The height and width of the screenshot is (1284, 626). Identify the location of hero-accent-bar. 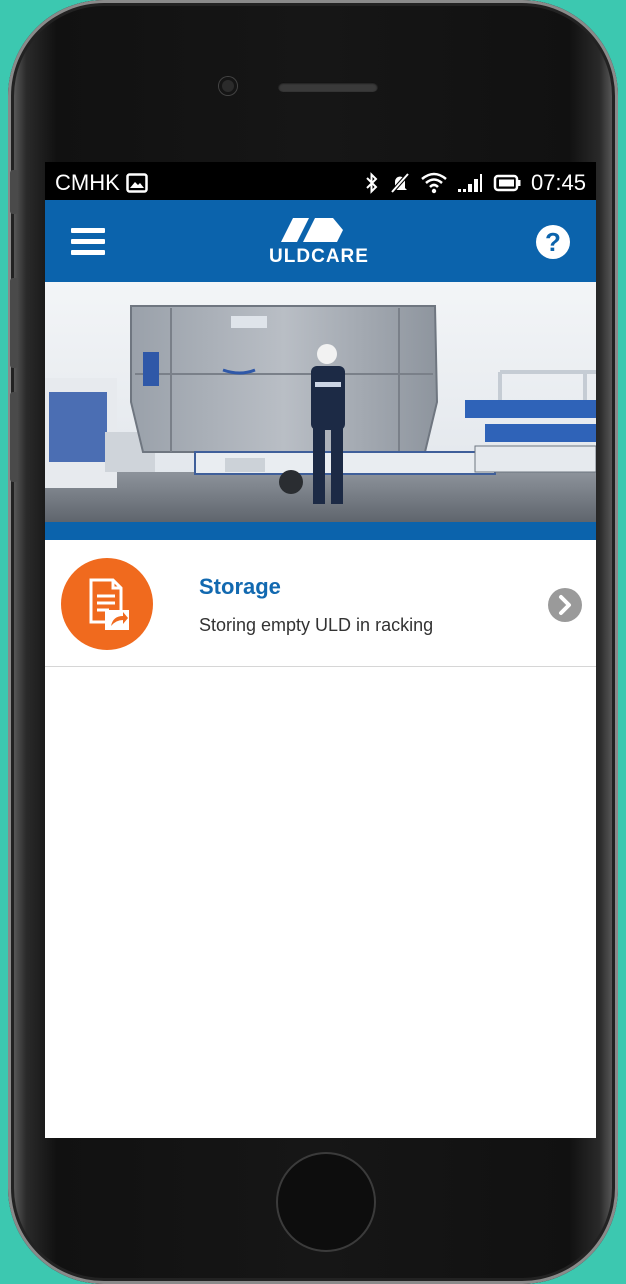
(320, 531).